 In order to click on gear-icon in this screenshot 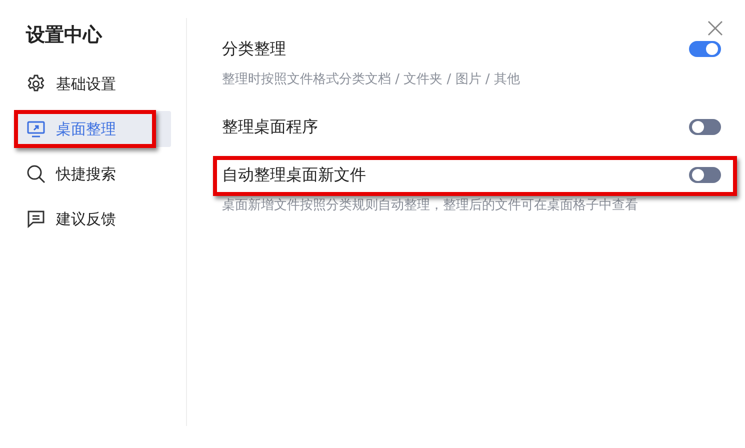, I will do `click(36, 84)`.